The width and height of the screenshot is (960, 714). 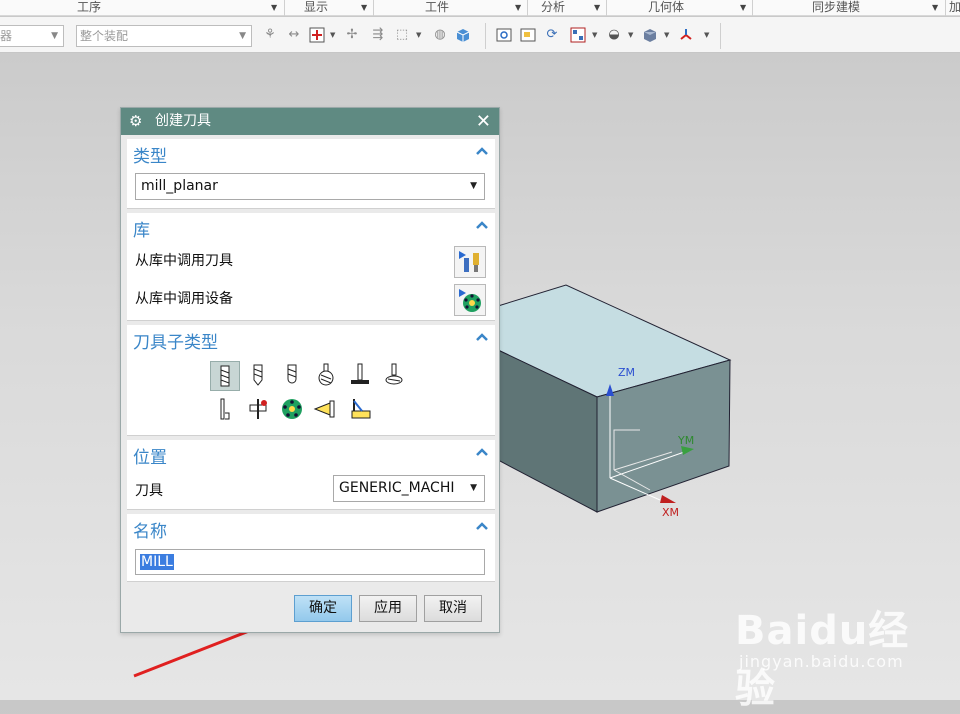 What do you see at coordinates (323, 608) in the screenshot?
I see `ok-button: 确定` at bounding box center [323, 608].